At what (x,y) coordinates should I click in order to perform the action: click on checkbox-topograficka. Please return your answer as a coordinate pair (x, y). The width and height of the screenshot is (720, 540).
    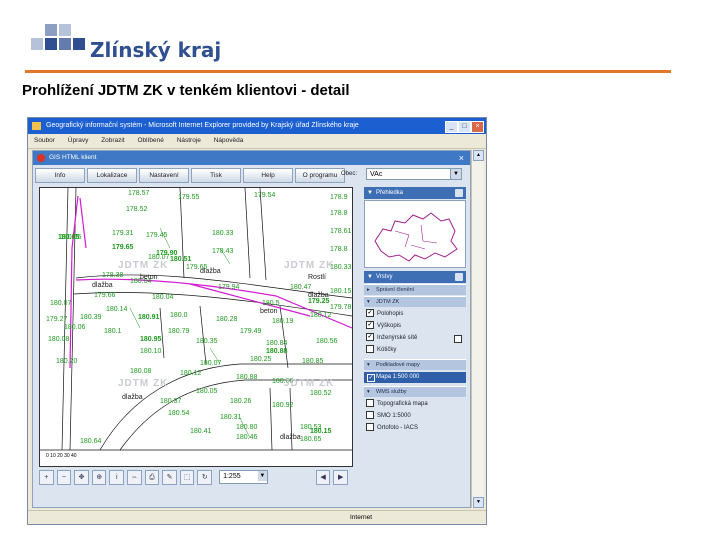
    Looking at the image, I should click on (370, 403).